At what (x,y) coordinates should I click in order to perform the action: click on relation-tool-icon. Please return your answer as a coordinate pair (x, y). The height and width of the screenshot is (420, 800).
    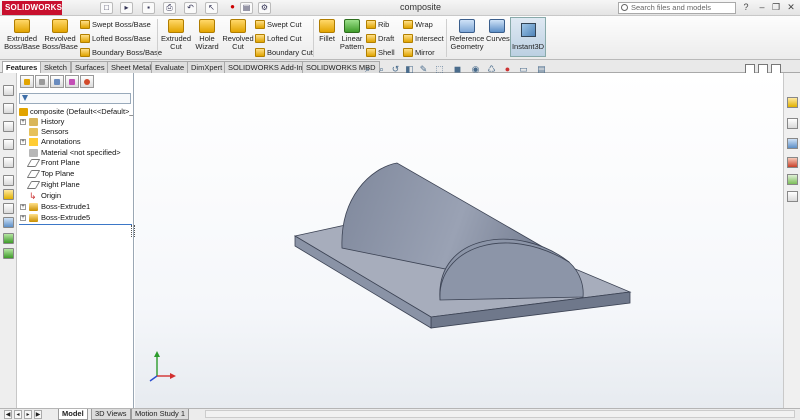
    Looking at the image, I should click on (8, 208).